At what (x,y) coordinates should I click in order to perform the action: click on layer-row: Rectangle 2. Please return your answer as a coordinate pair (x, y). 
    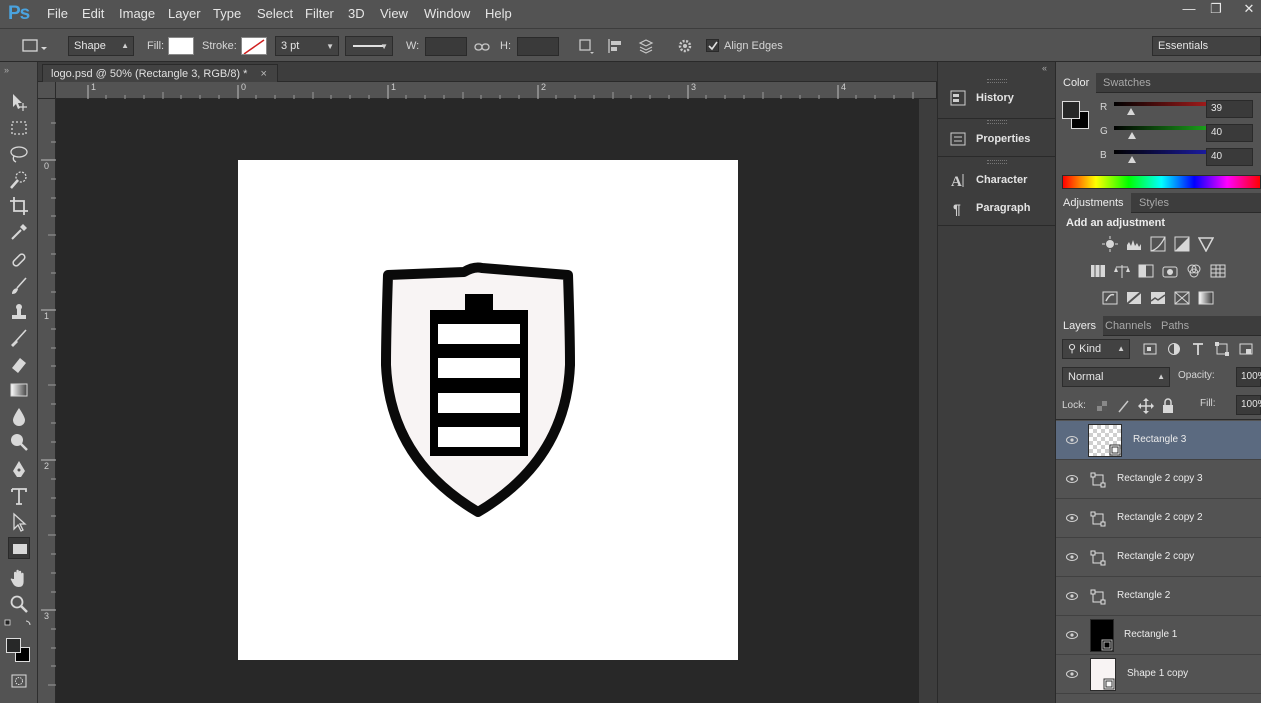
    Looking at the image, I should click on (1158, 596).